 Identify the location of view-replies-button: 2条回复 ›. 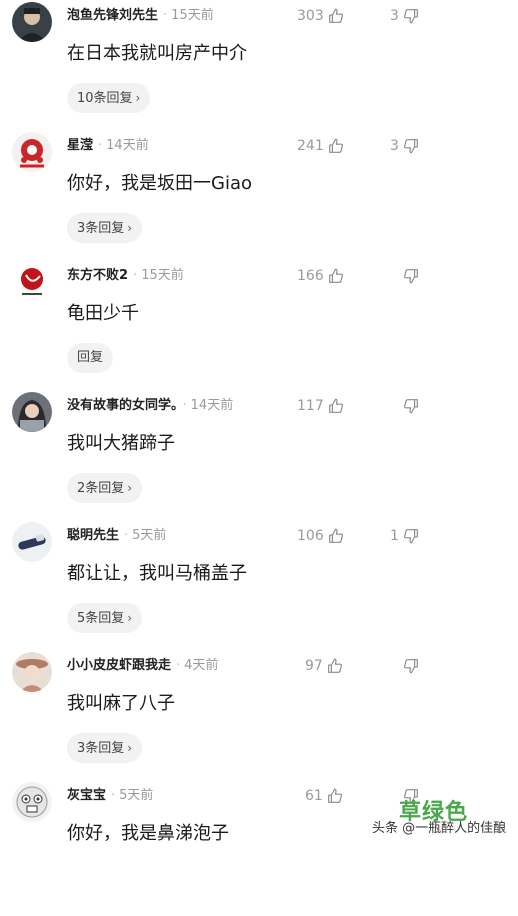
(105, 488).